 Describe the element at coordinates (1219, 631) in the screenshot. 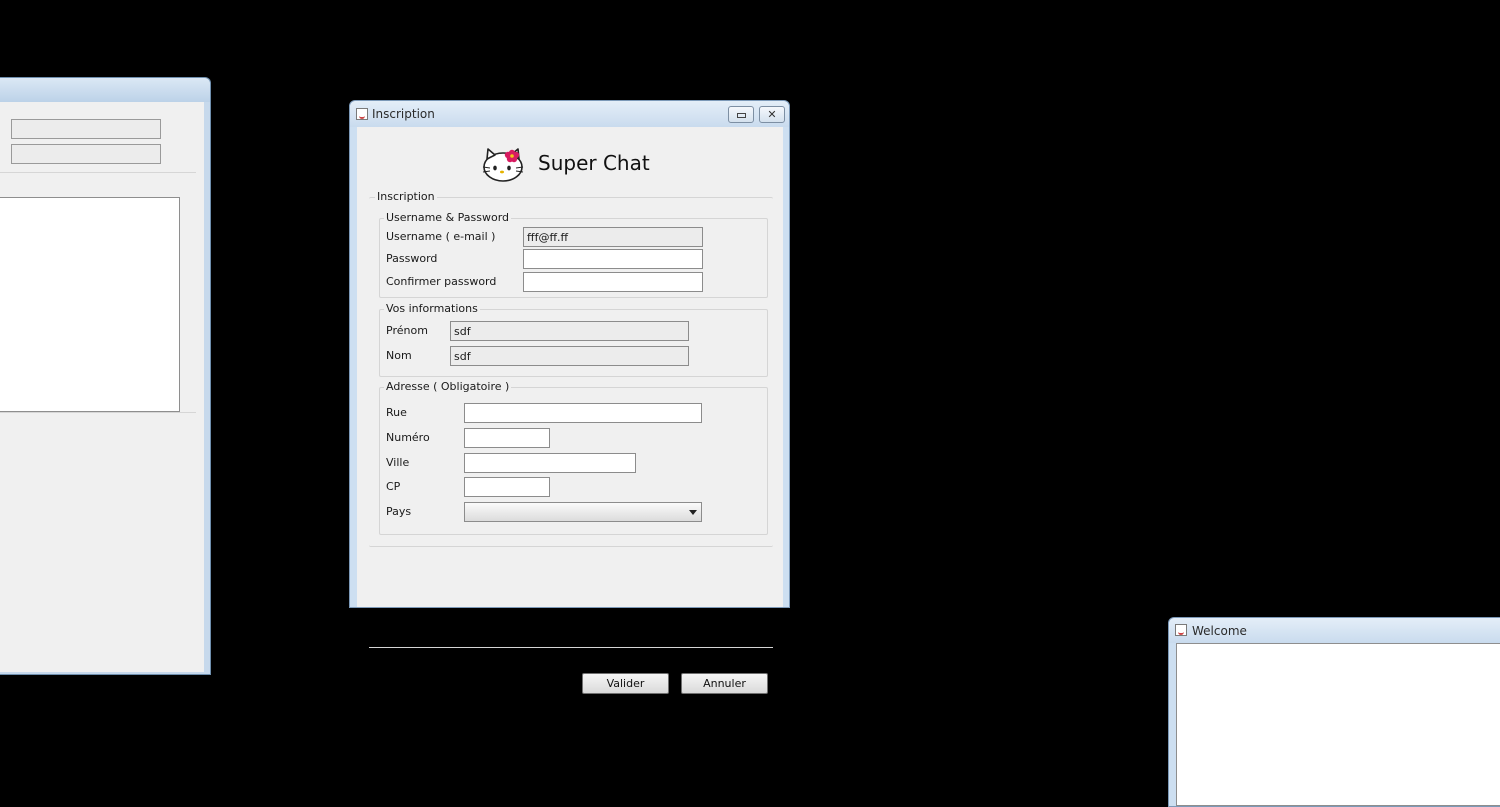

I see `welcome-title: Welcome` at that location.